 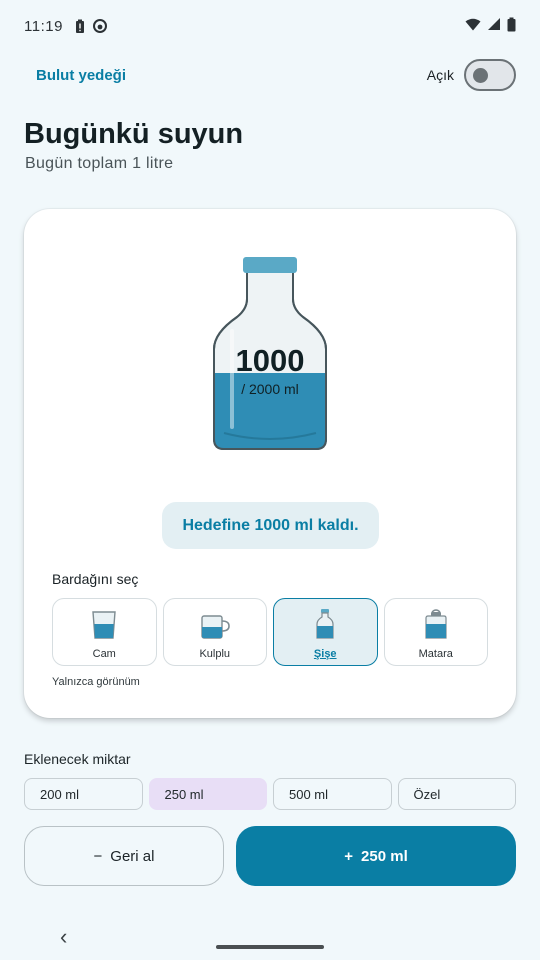 What do you see at coordinates (215, 654) in the screenshot?
I see `cup-label: Kulplu` at bounding box center [215, 654].